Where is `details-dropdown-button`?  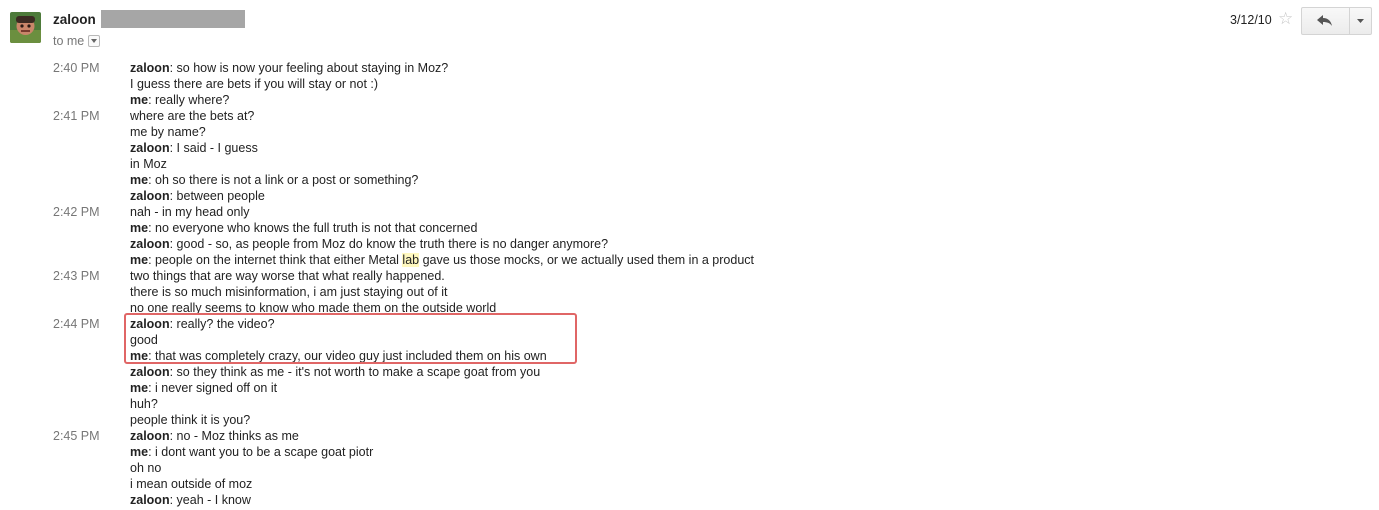
details-dropdown-button is located at coordinates (94, 41).